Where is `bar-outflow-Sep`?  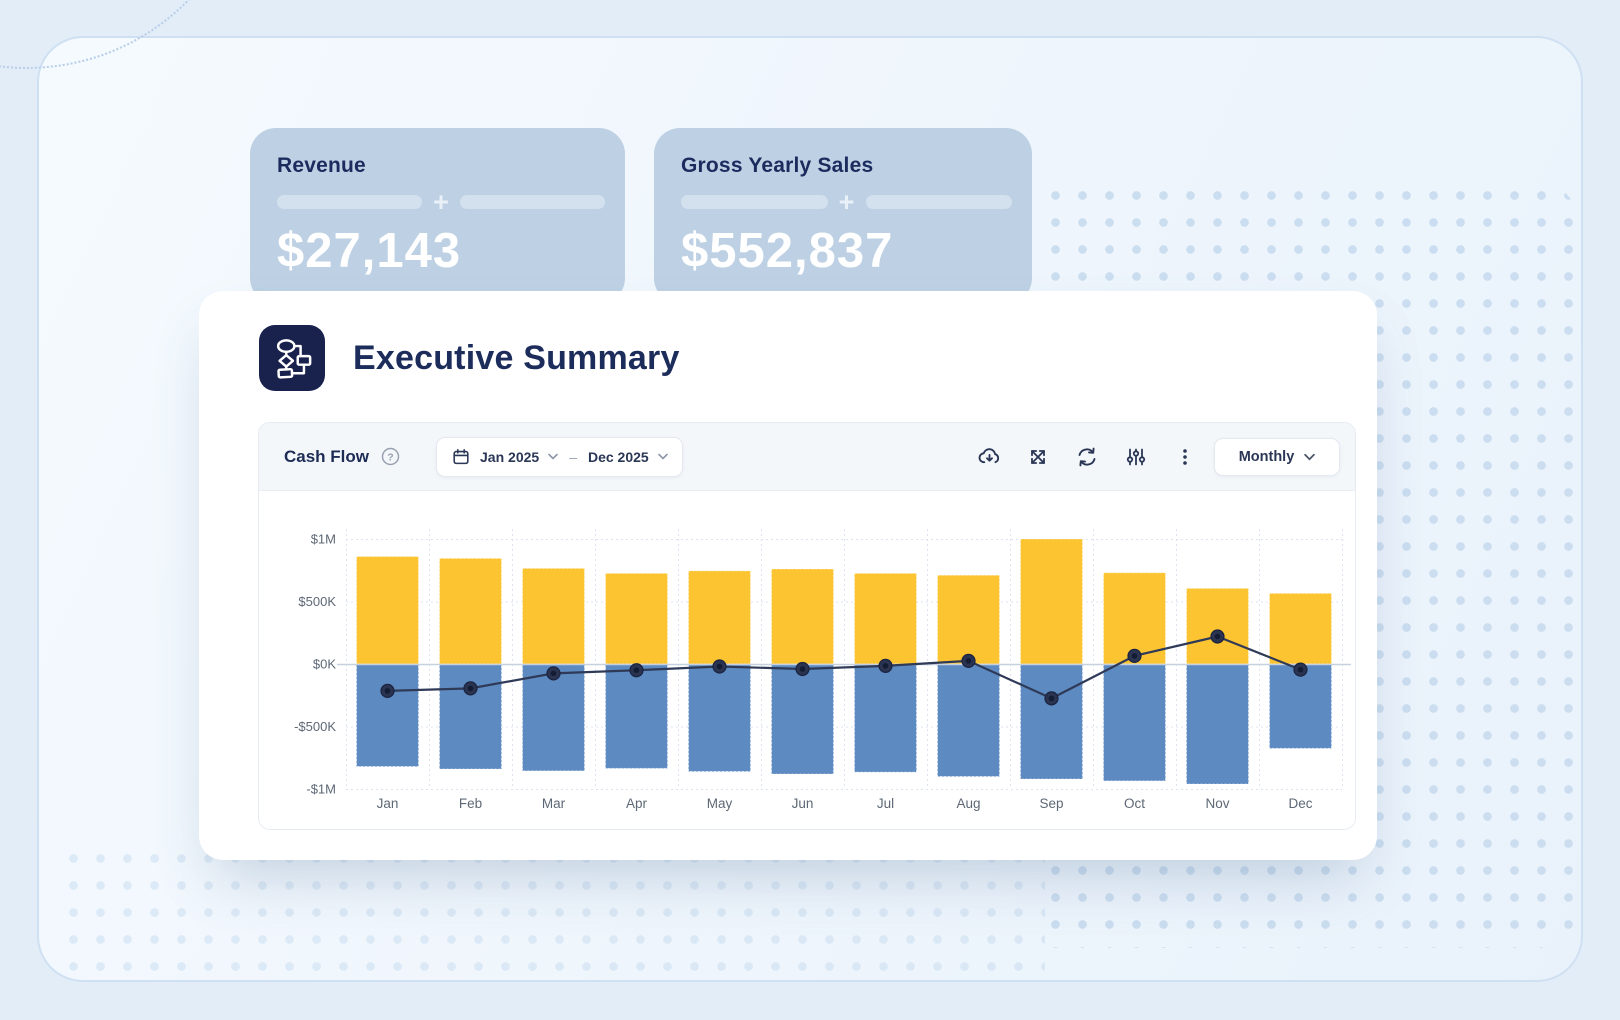 bar-outflow-Sep is located at coordinates (1051, 721).